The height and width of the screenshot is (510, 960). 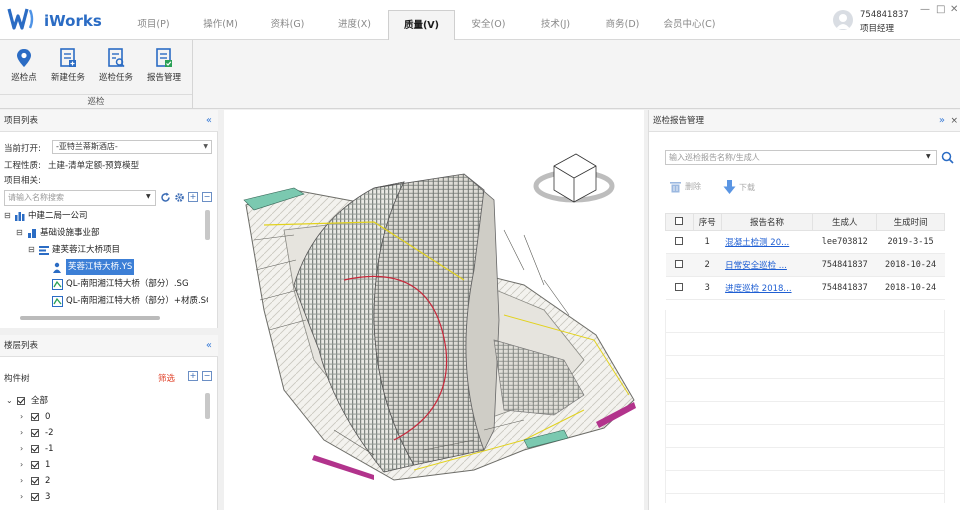 I want to click on menu-business: 商务(D), so click(x=622, y=25).